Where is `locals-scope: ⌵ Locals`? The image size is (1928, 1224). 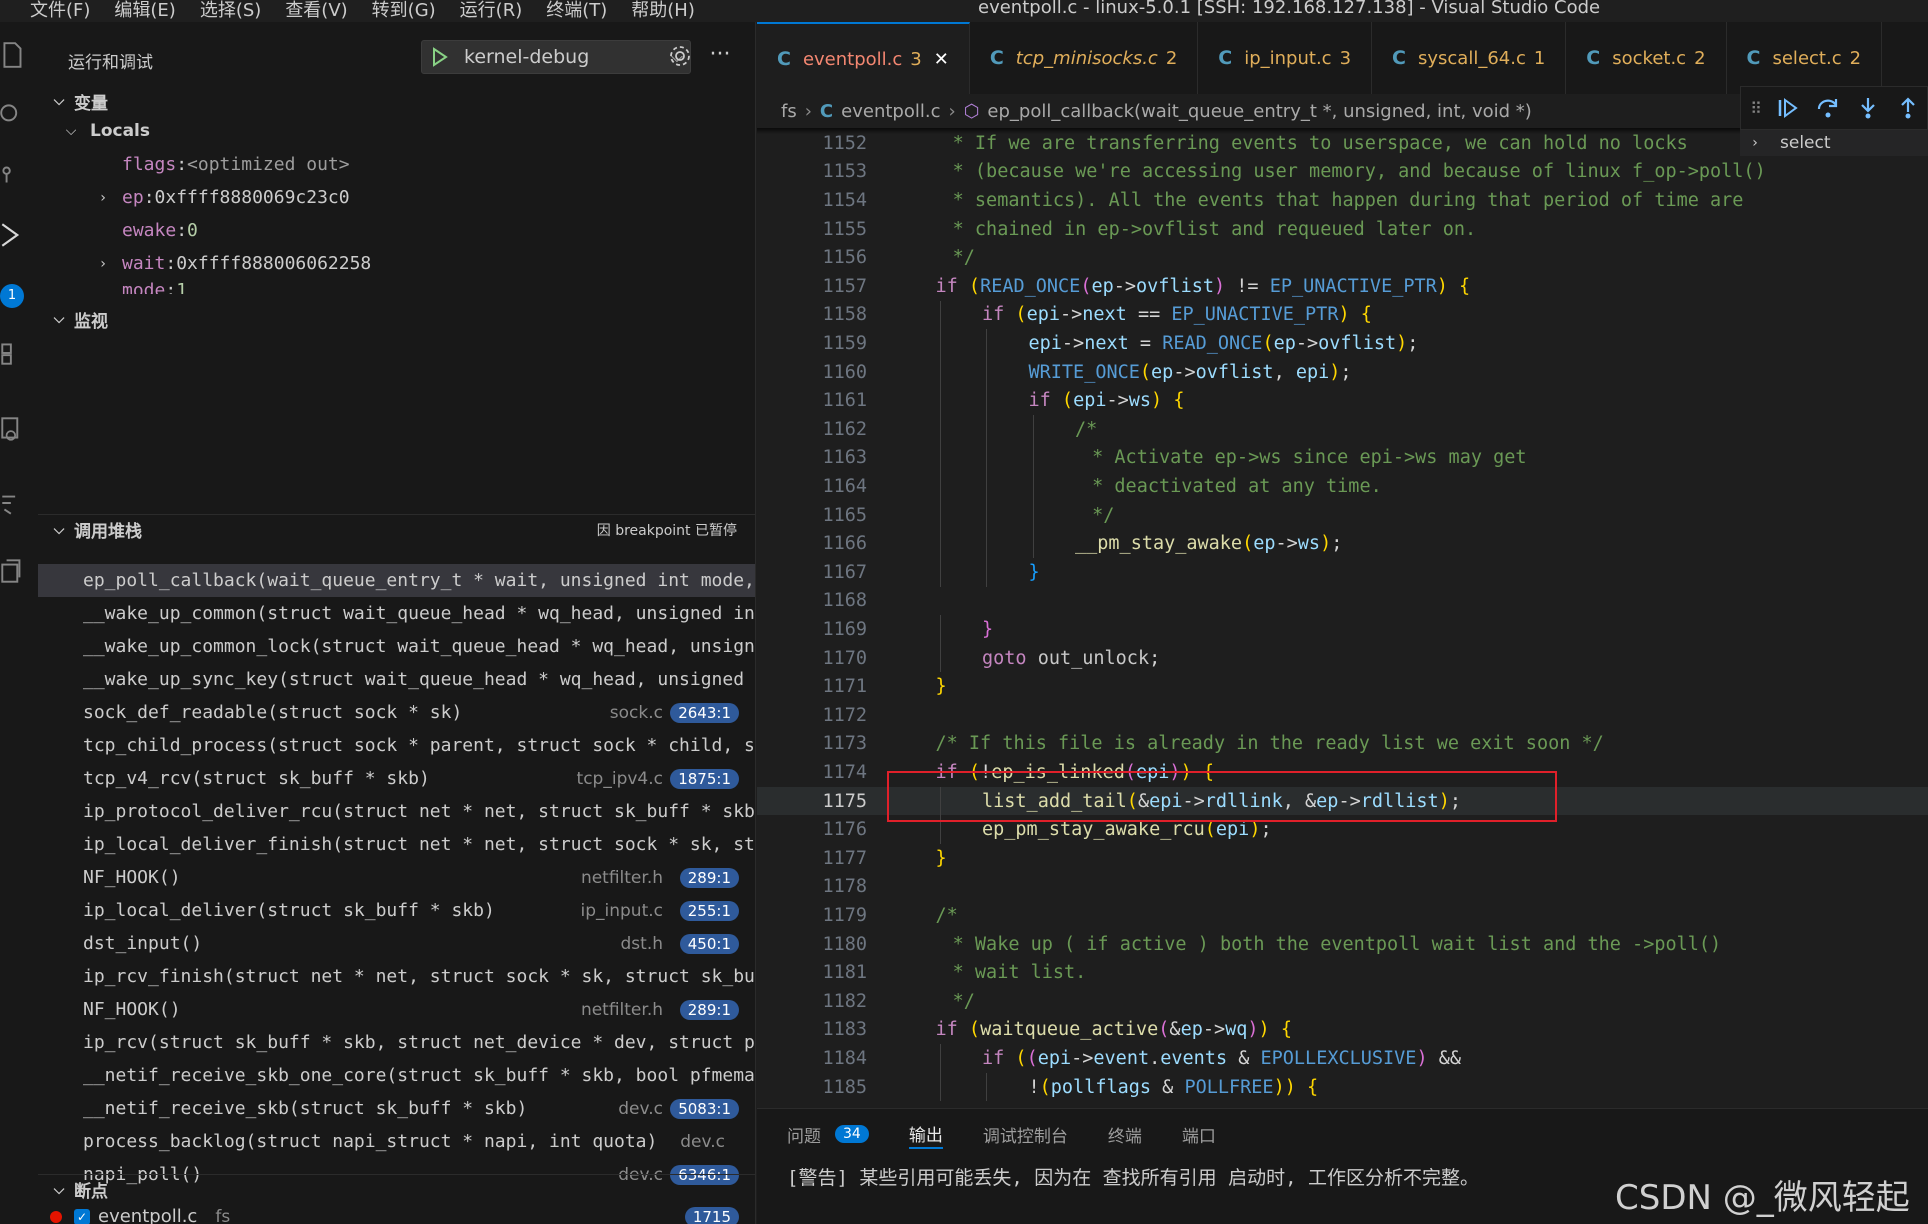
locals-scope: ⌵ Locals is located at coordinates (396, 130).